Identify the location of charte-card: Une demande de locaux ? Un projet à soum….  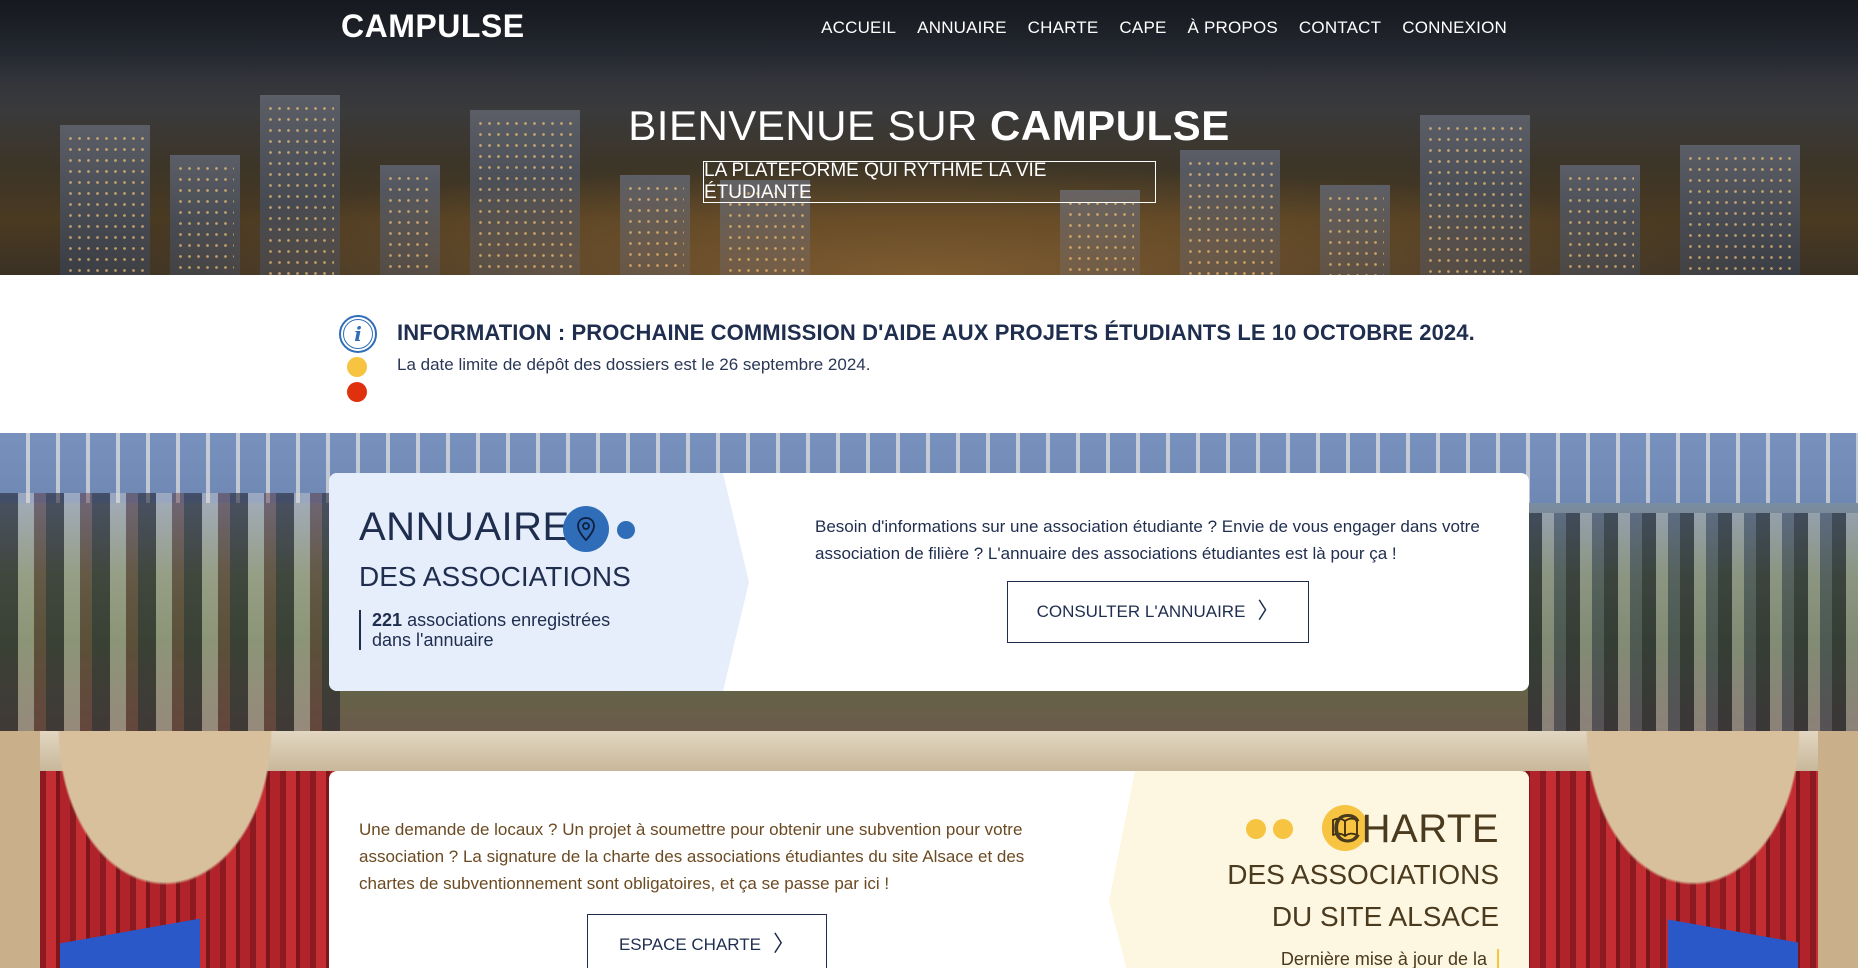
(929, 869).